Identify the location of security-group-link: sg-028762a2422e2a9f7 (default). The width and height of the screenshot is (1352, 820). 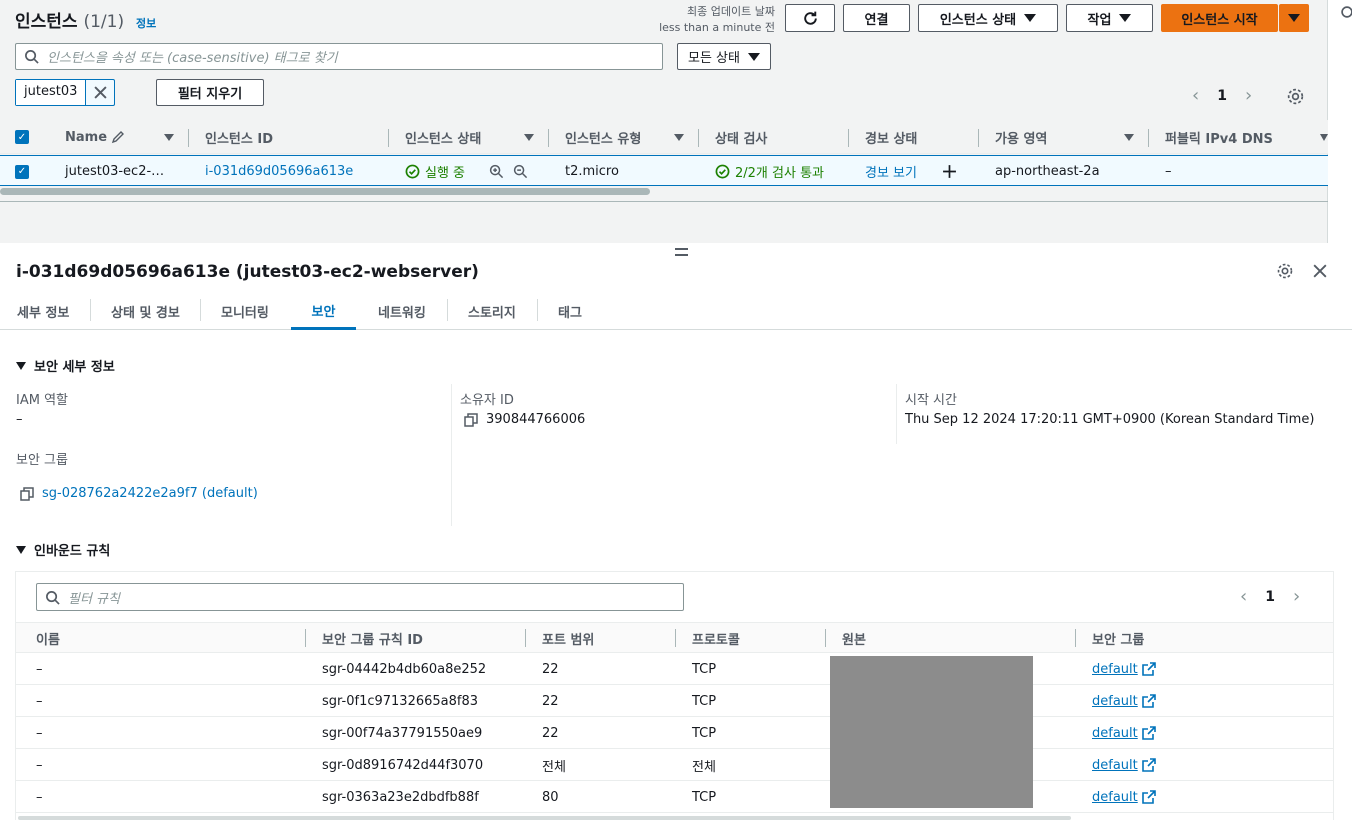
(150, 493).